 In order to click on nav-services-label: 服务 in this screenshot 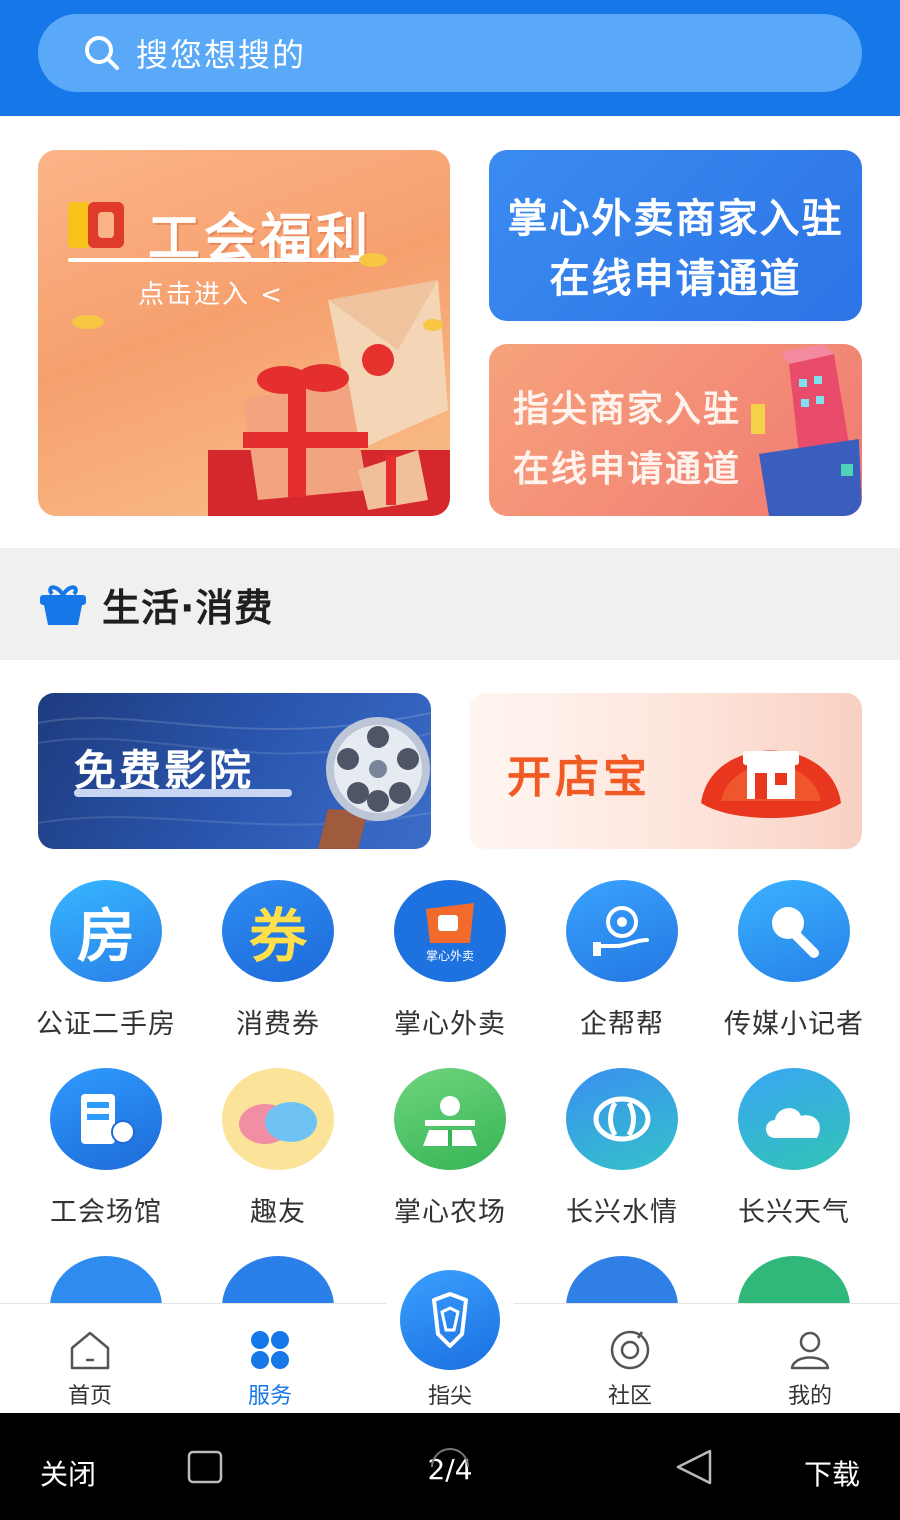, I will do `click(269, 1396)`.